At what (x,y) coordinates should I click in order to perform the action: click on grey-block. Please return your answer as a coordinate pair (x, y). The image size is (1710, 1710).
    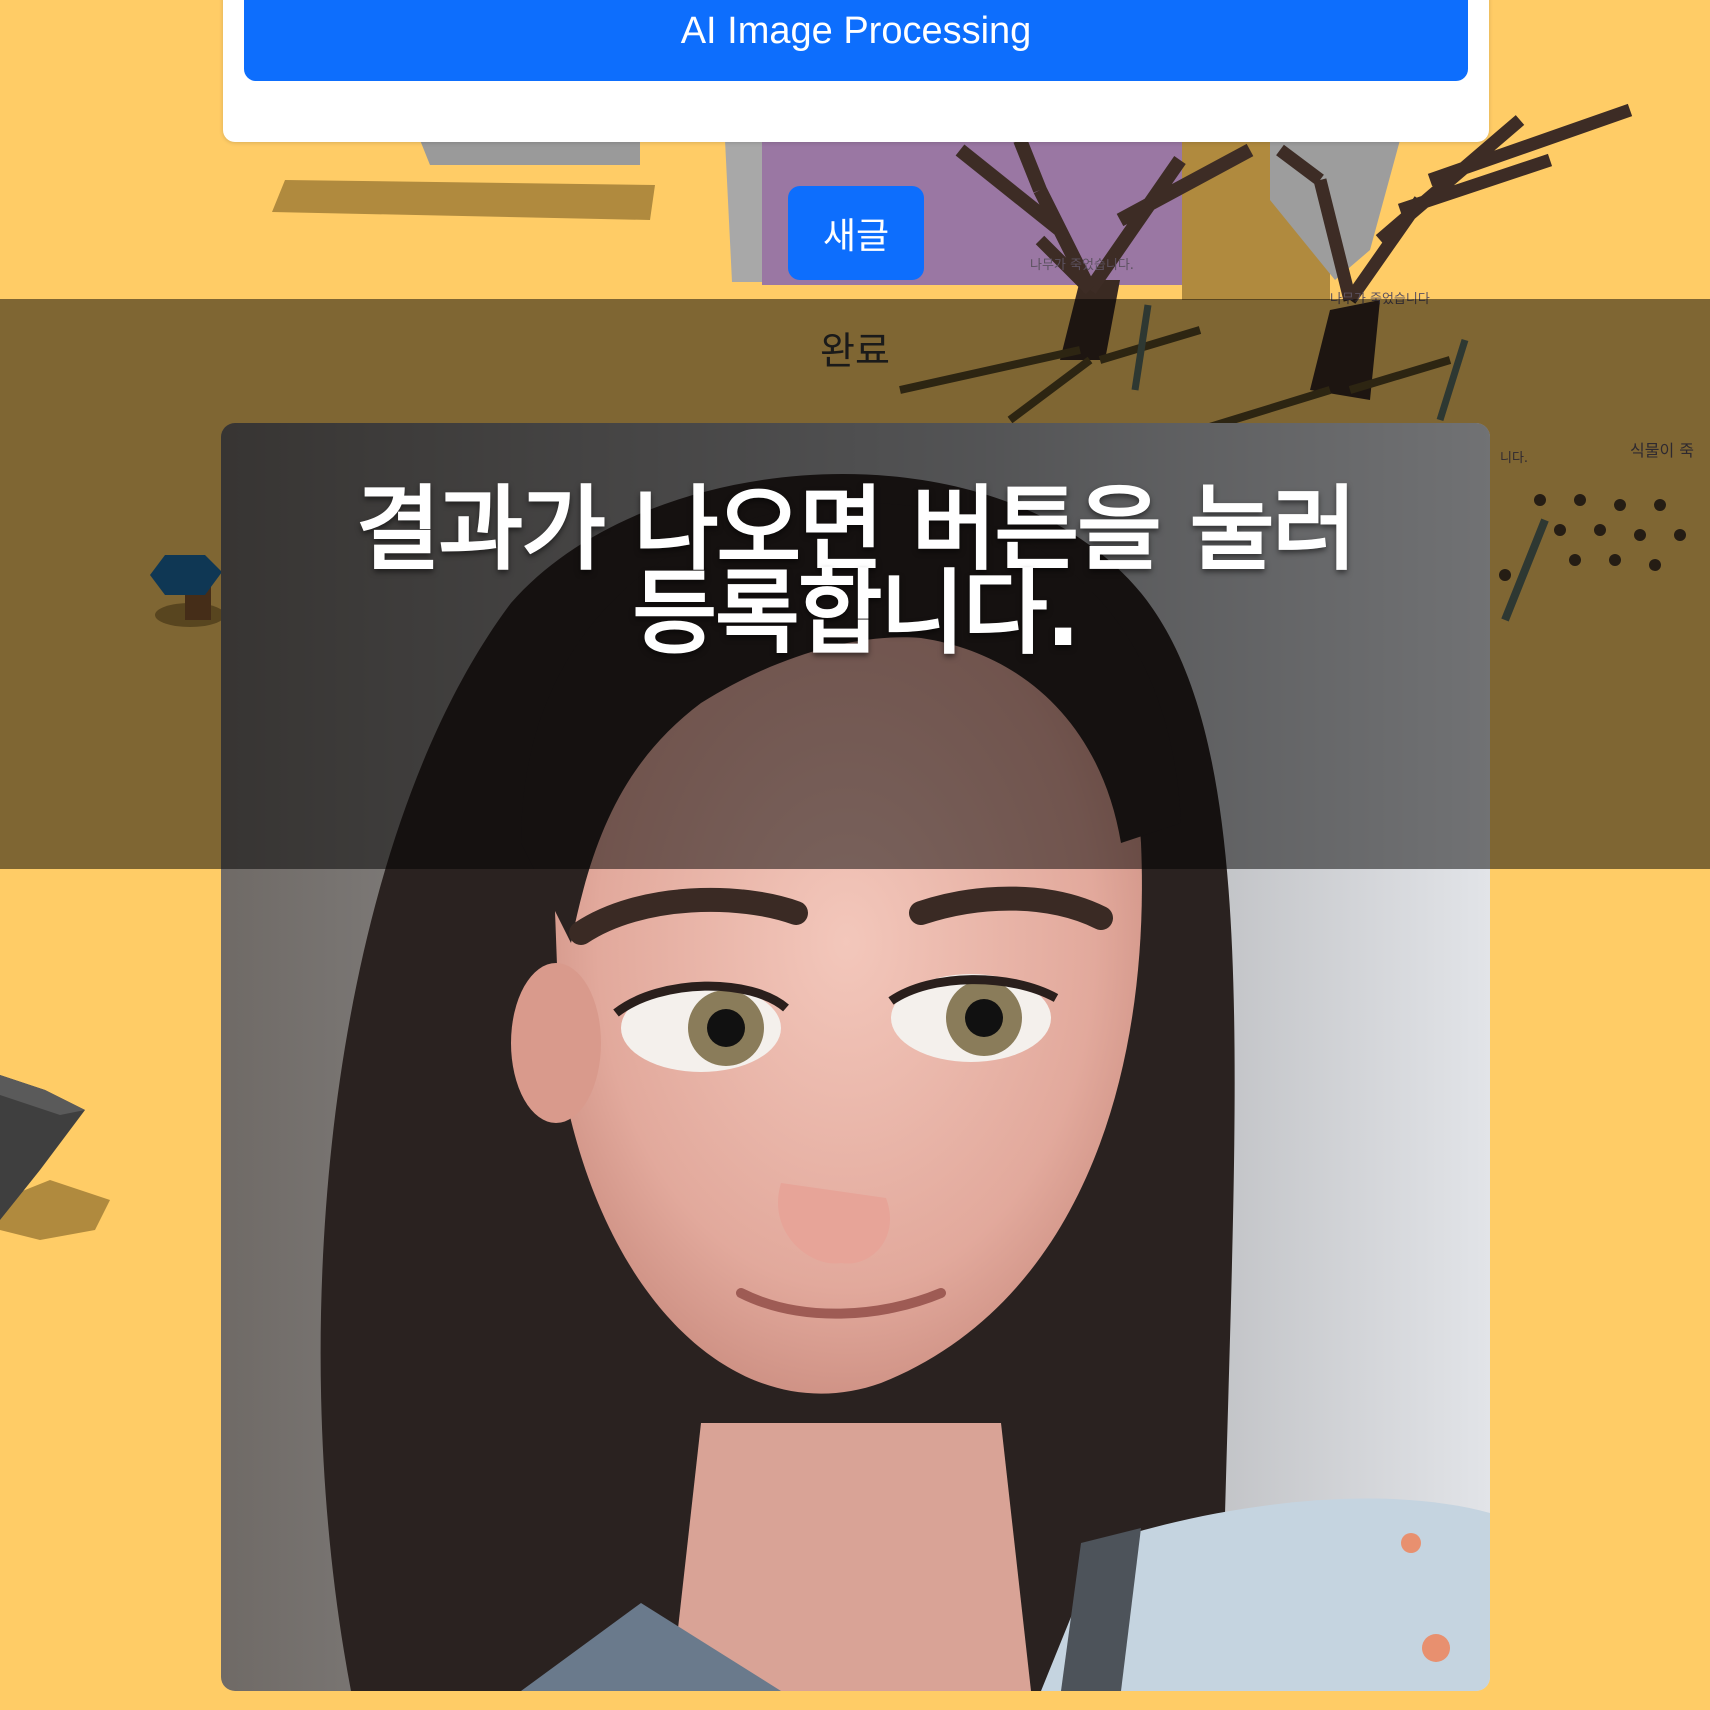
    Looking at the image, I should click on (530, 152).